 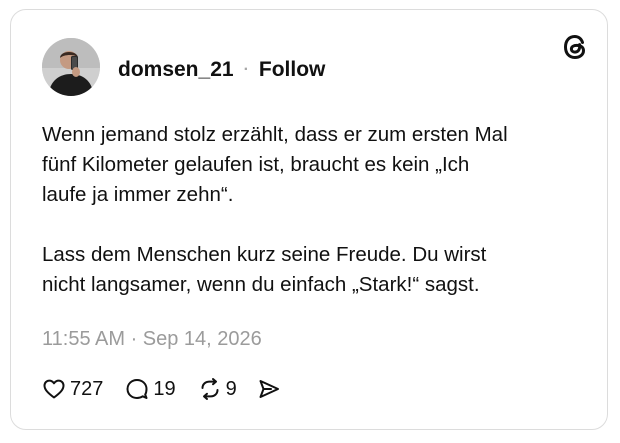 What do you see at coordinates (292, 70) in the screenshot?
I see `follow-button: Follow` at bounding box center [292, 70].